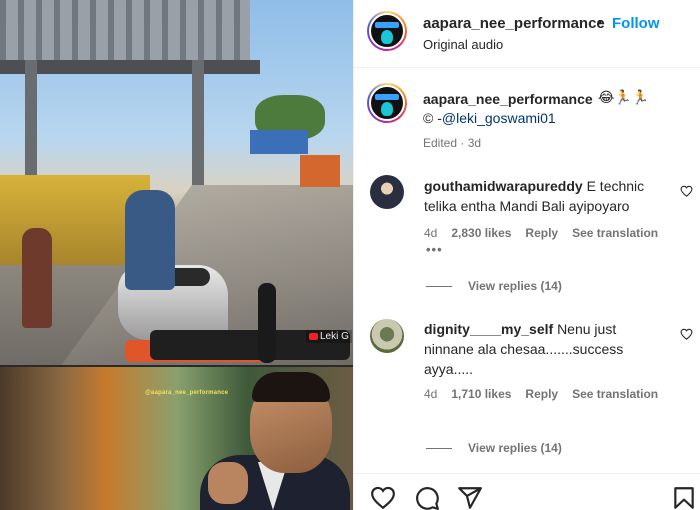 This screenshot has width=700, height=510. Describe the element at coordinates (130, 67) in the screenshot. I see `footbridge-deck` at that location.